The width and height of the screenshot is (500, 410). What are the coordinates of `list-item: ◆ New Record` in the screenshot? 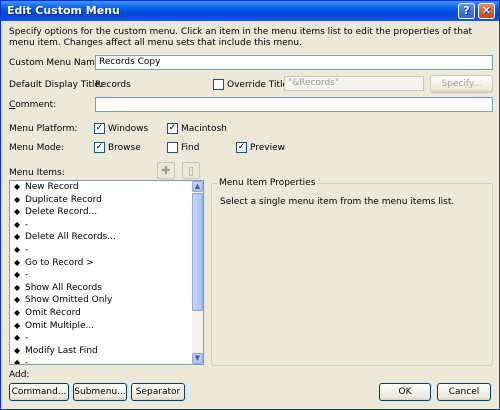 It's located at (106, 187).